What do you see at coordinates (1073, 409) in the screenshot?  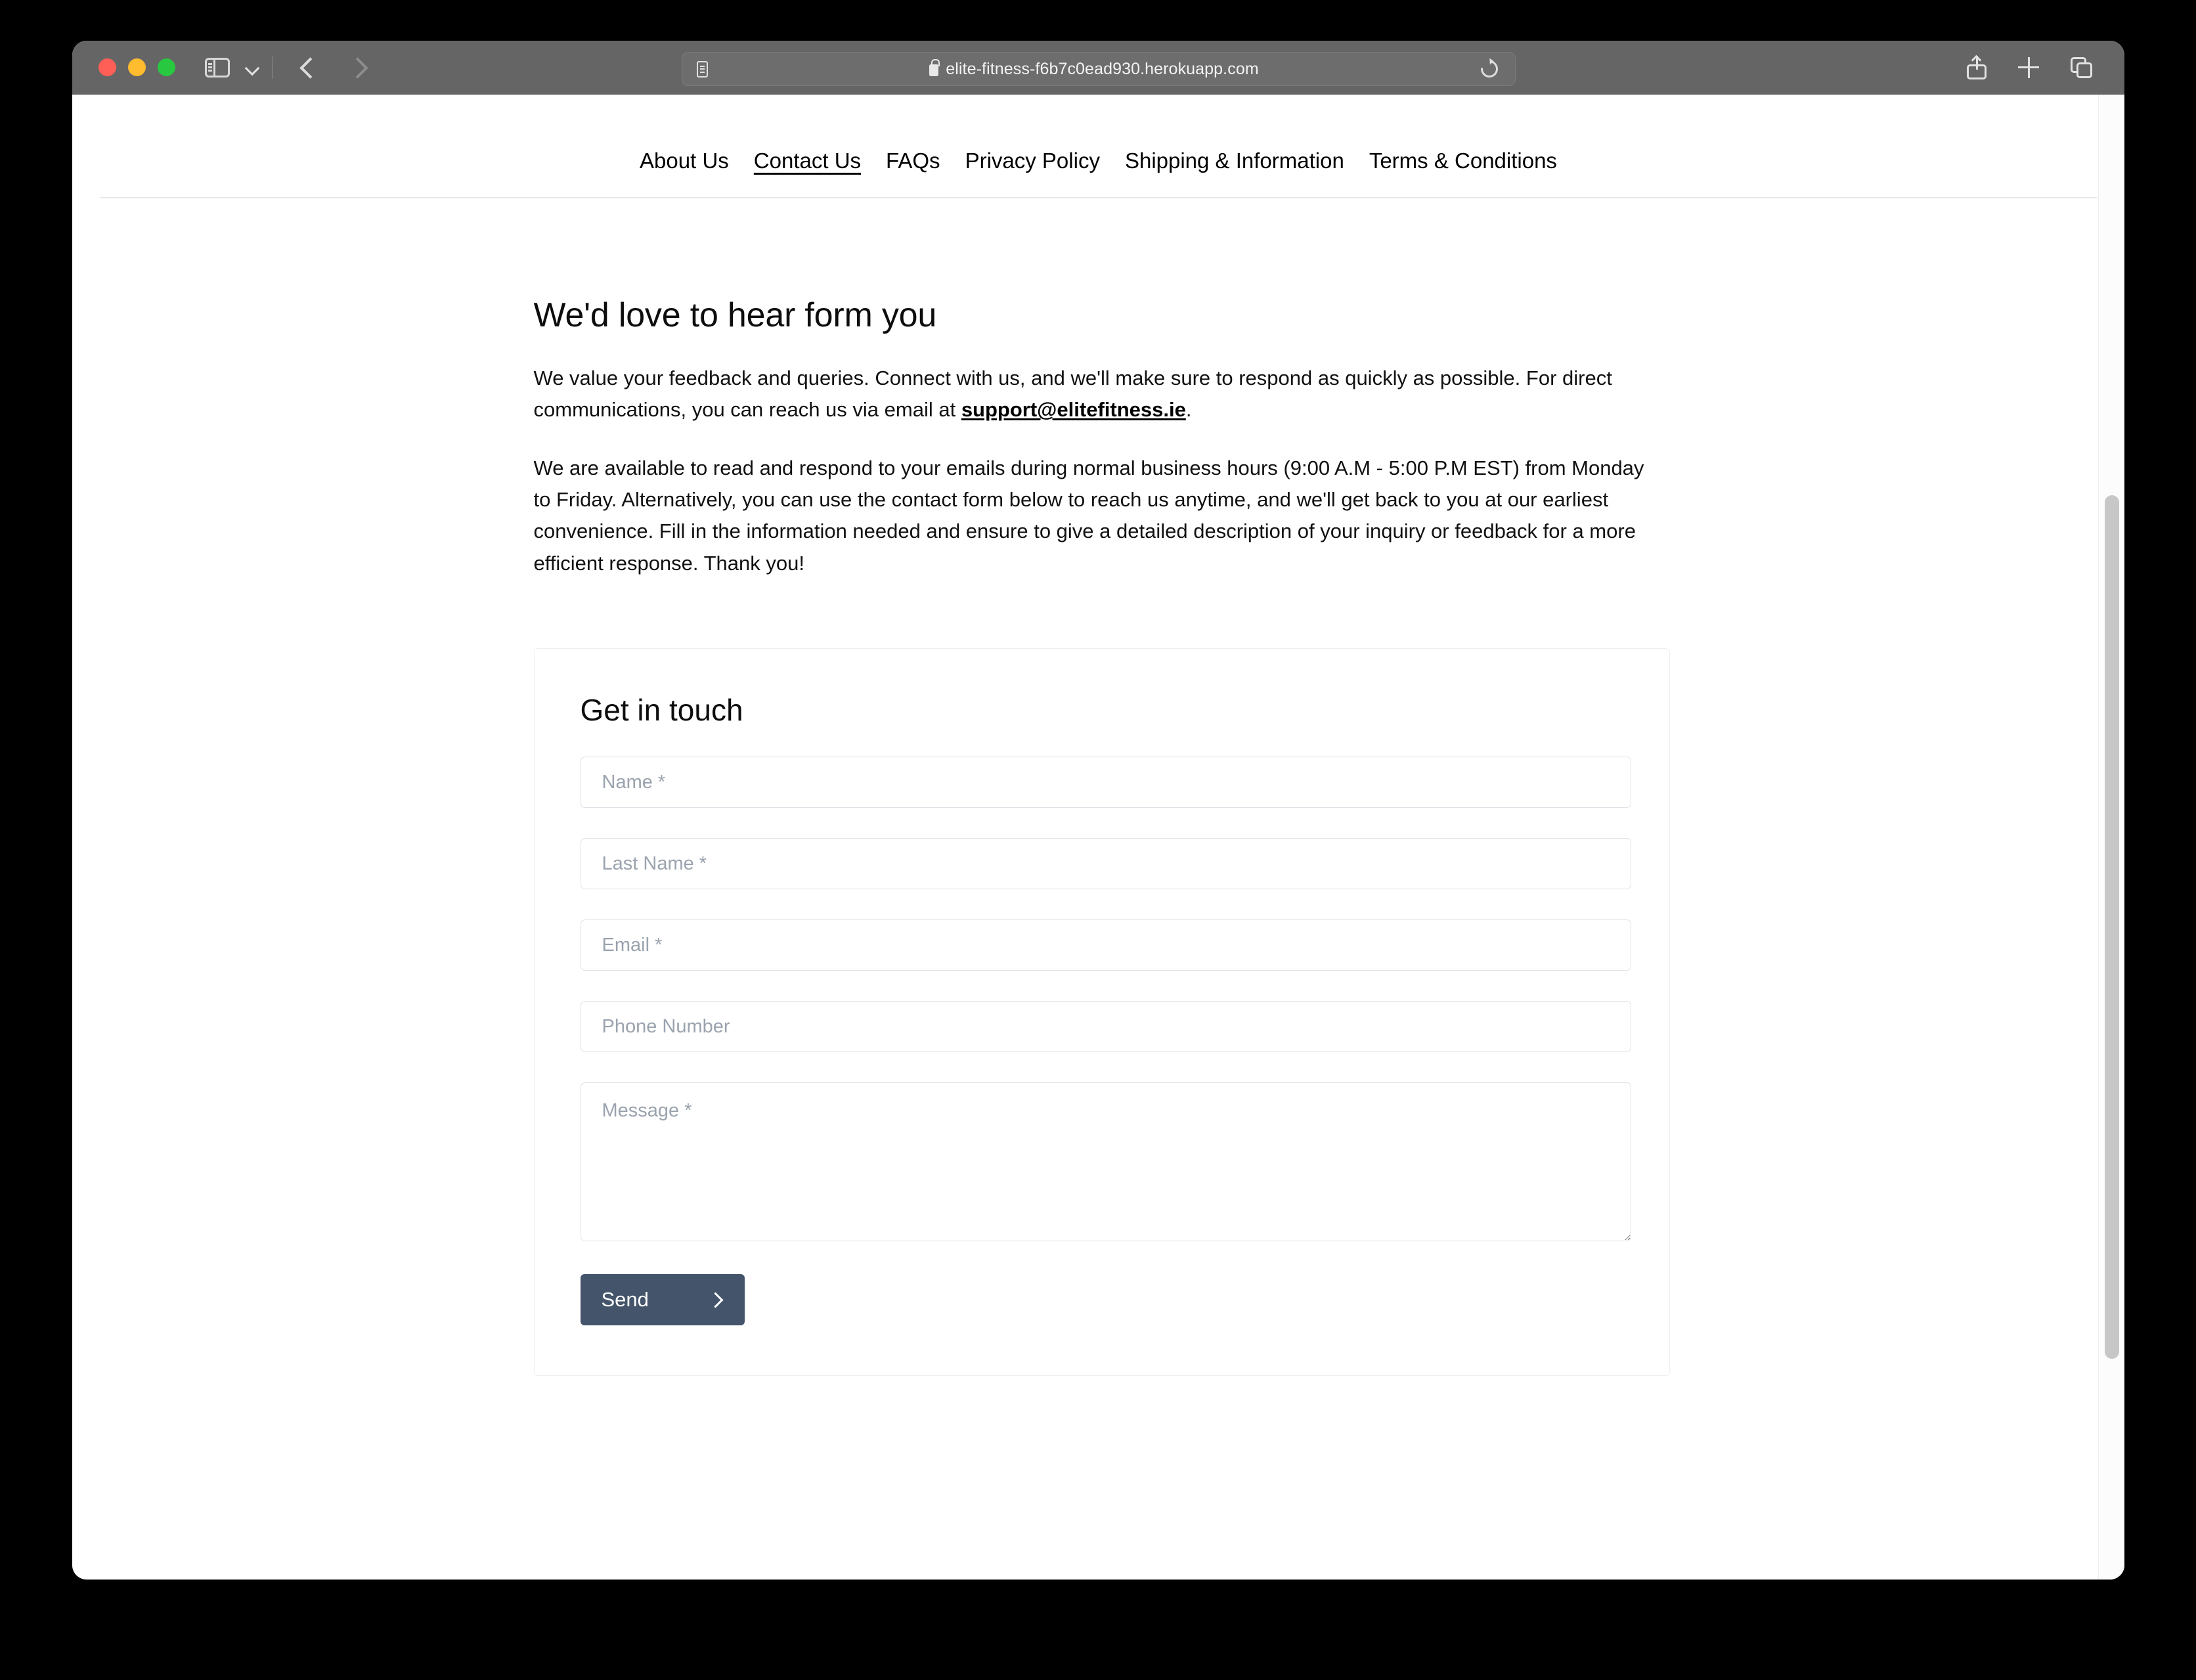 I see `support-email-link: support@elitefitness.ie` at bounding box center [1073, 409].